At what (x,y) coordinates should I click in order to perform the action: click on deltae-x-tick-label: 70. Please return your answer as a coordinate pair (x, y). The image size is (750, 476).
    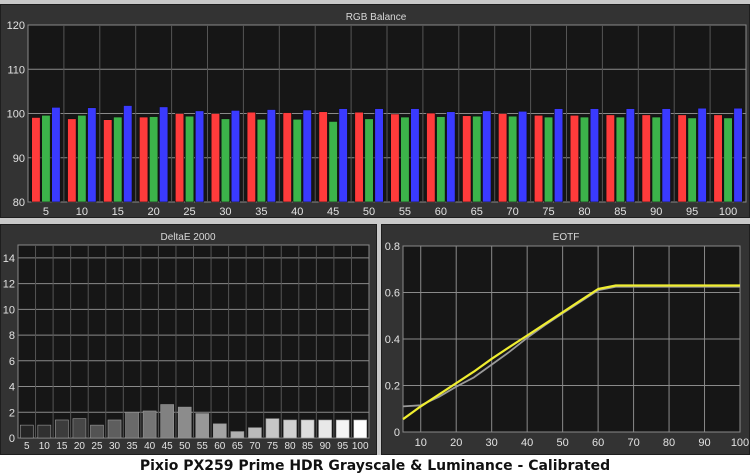
    Looking at the image, I should click on (255, 446).